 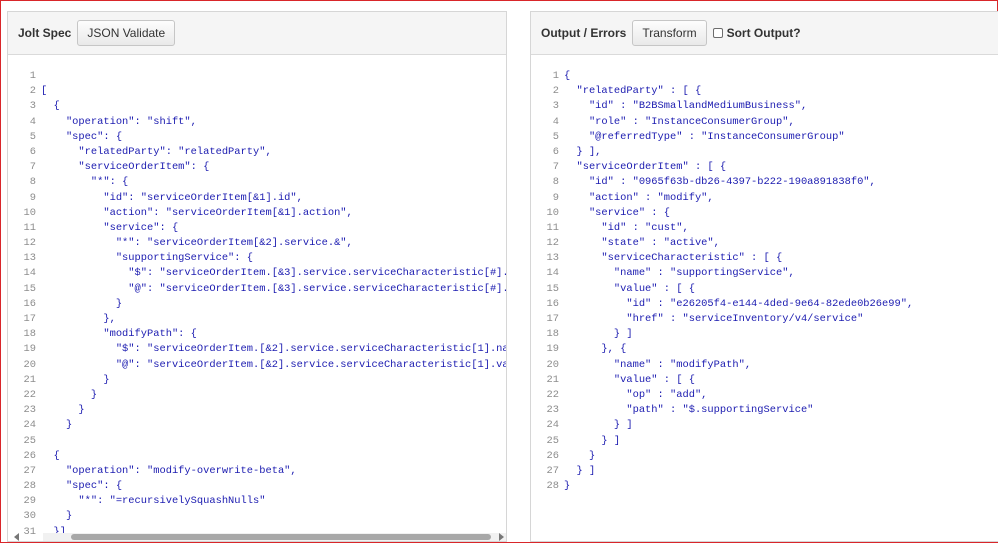 What do you see at coordinates (257, 516) in the screenshot?
I see `code-line: 30 }` at bounding box center [257, 516].